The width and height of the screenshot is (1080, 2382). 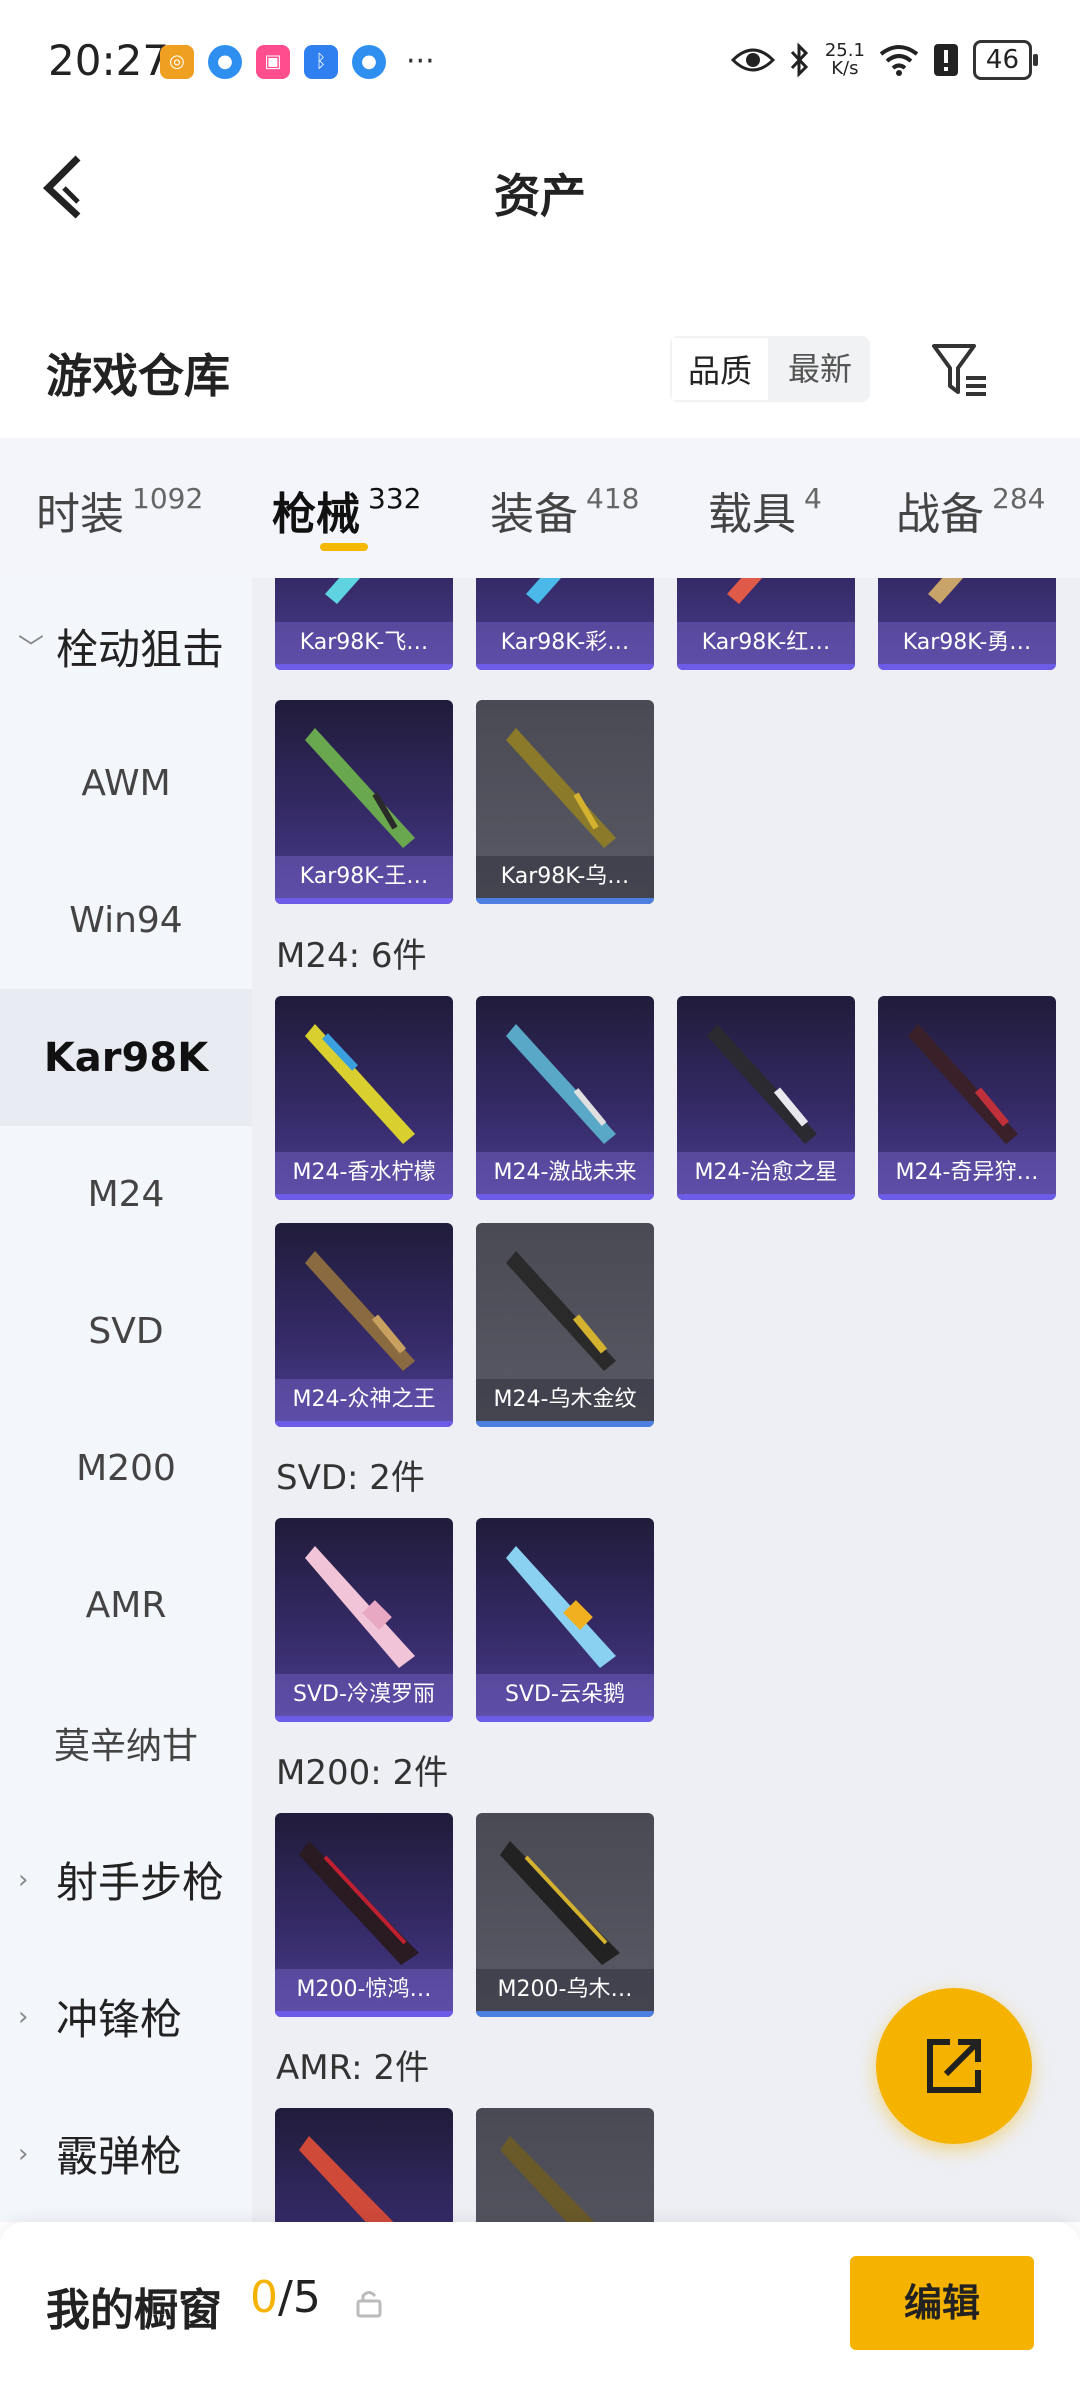 What do you see at coordinates (369, 2304) in the screenshot?
I see `lock-icon` at bounding box center [369, 2304].